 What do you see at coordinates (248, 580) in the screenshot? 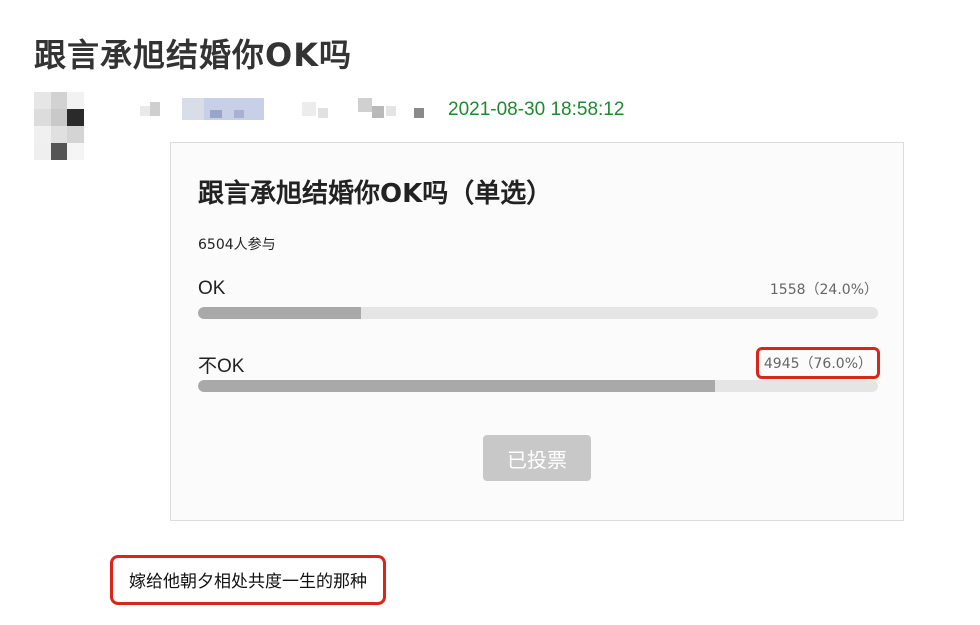
I see `comment-text: 嫁给他朝夕相处共度一生的那种` at bounding box center [248, 580].